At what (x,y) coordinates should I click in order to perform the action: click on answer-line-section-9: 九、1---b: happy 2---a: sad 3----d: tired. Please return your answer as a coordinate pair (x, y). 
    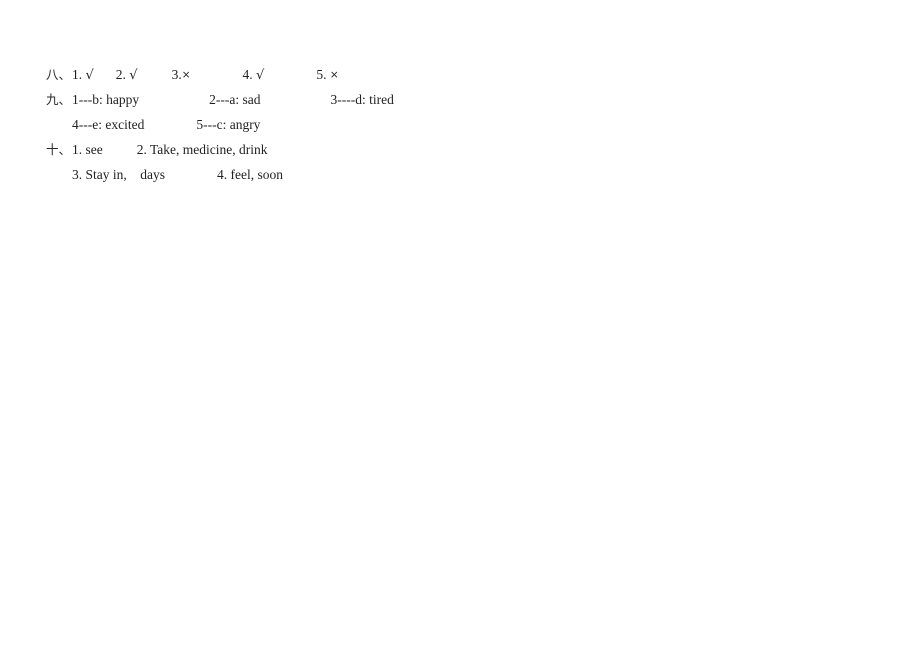
    Looking at the image, I should click on (466, 99).